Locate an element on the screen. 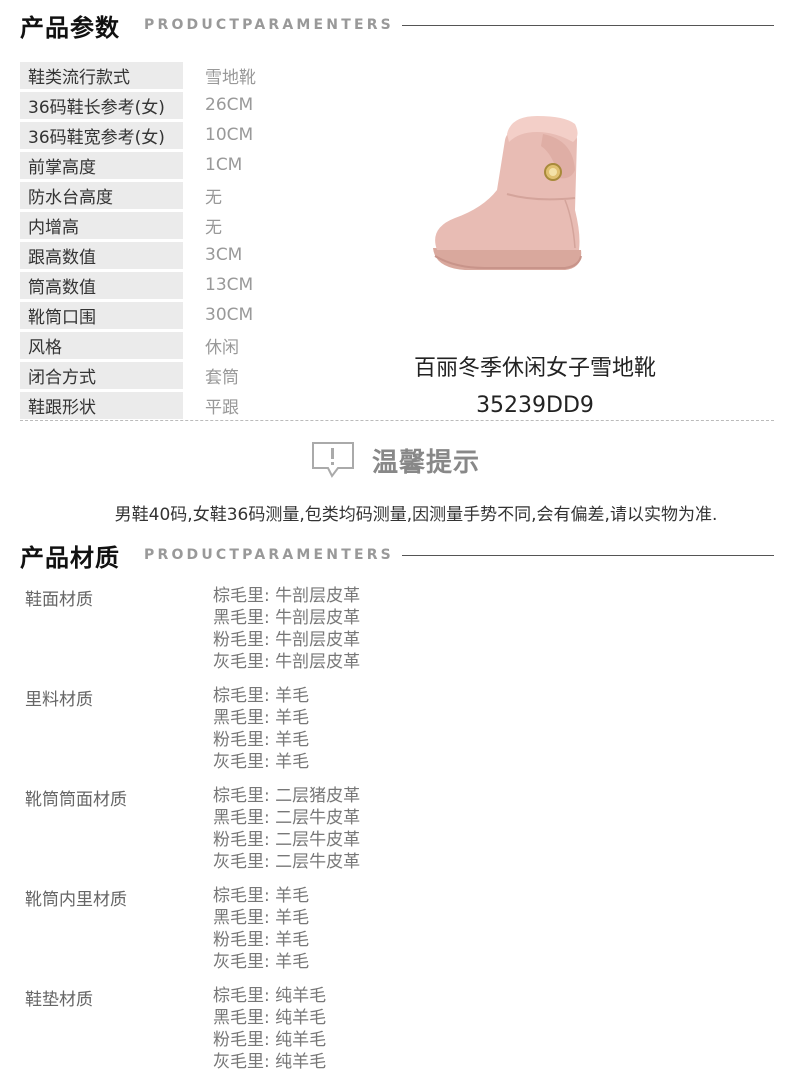 This screenshot has width=790, height=1080. material-line: 棕毛里: 牛剖层皮革 is located at coordinates (287, 596).